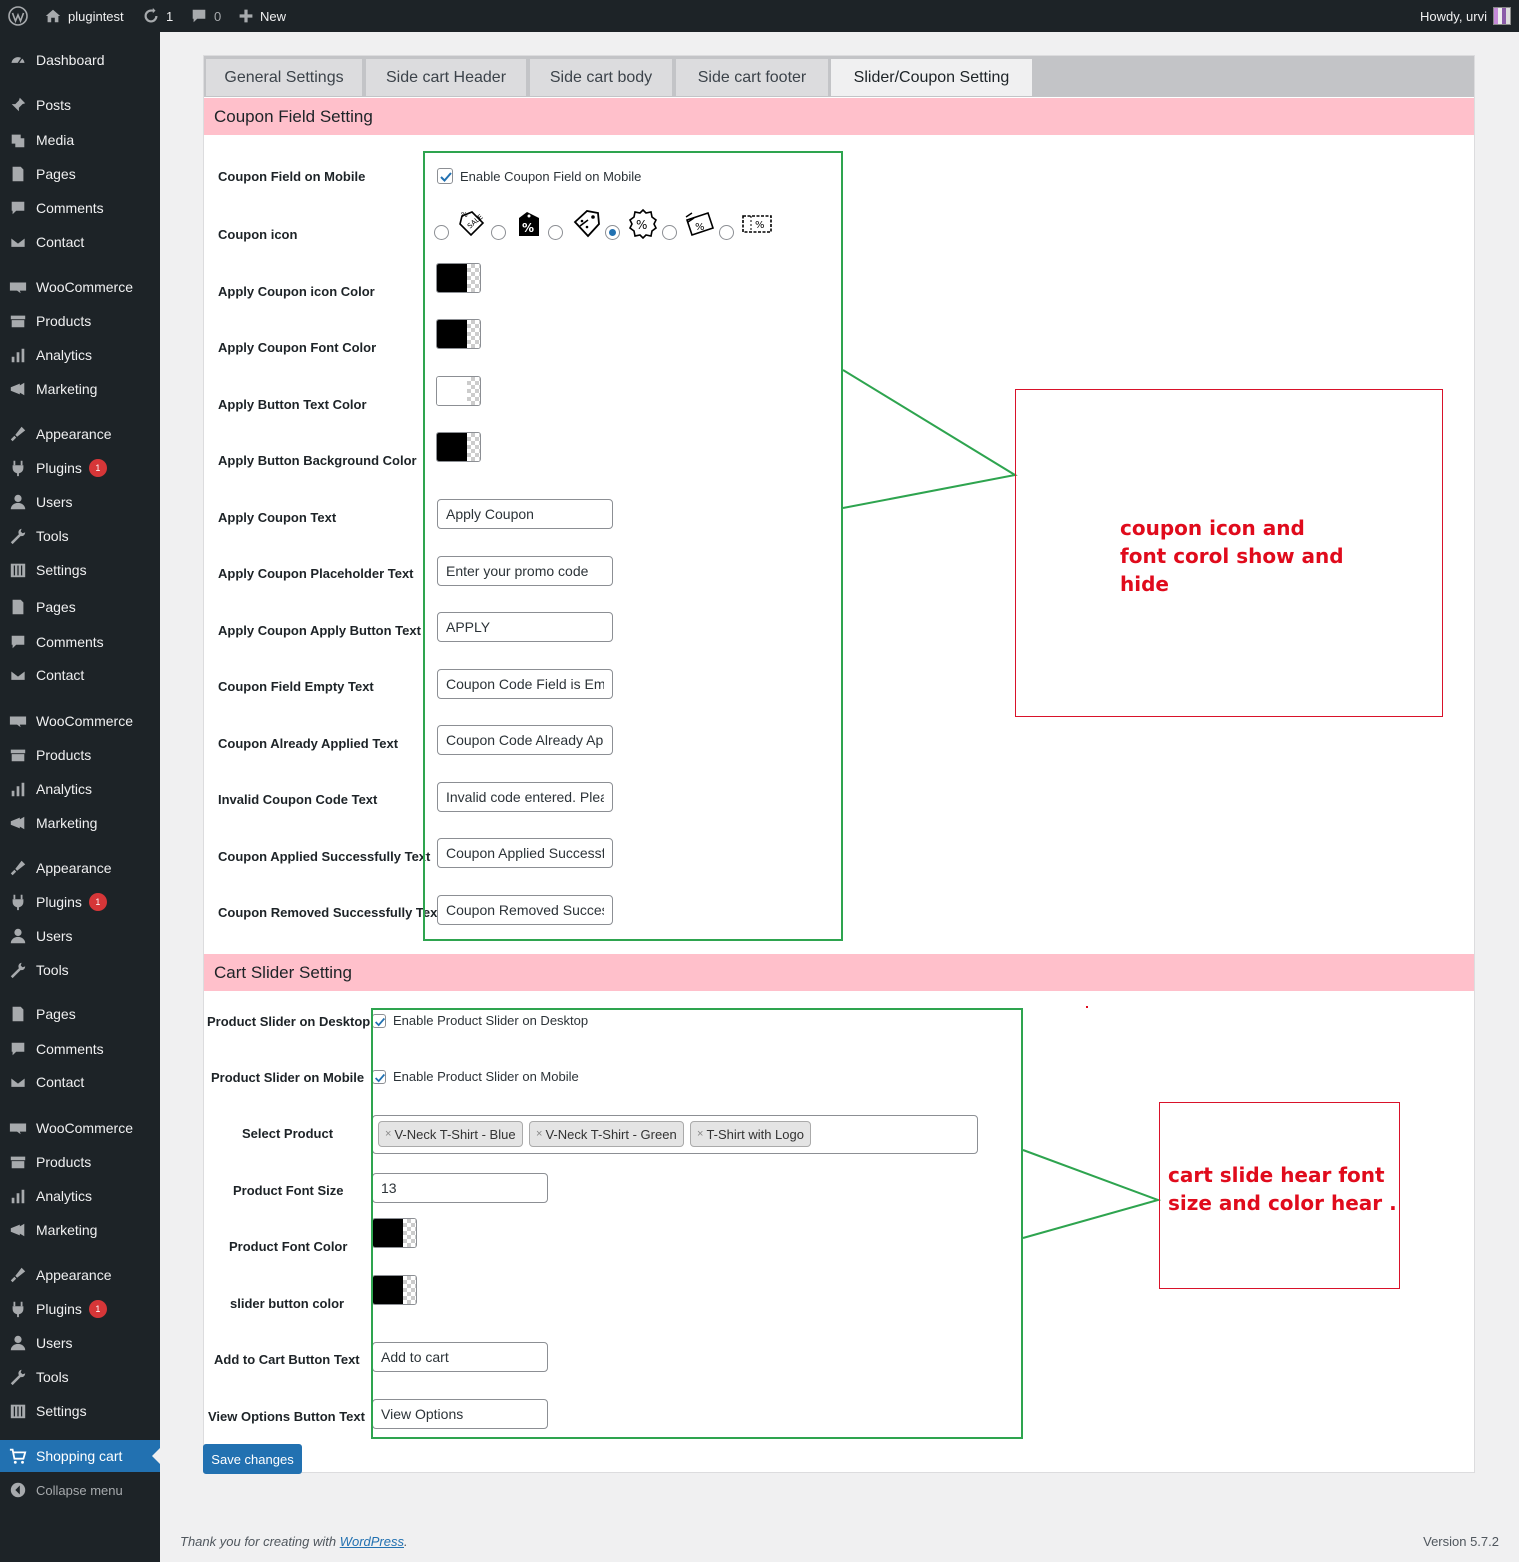 This screenshot has height=1562, width=1519. I want to click on note-line: coupon icon and, so click(1212, 528).